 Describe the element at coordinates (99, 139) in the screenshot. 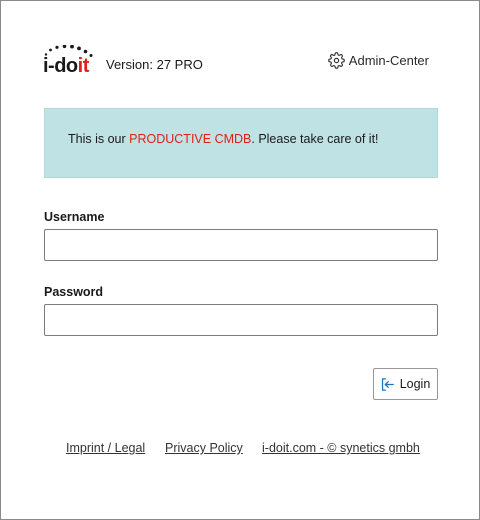

I see `notice-prefix: This is our` at that location.